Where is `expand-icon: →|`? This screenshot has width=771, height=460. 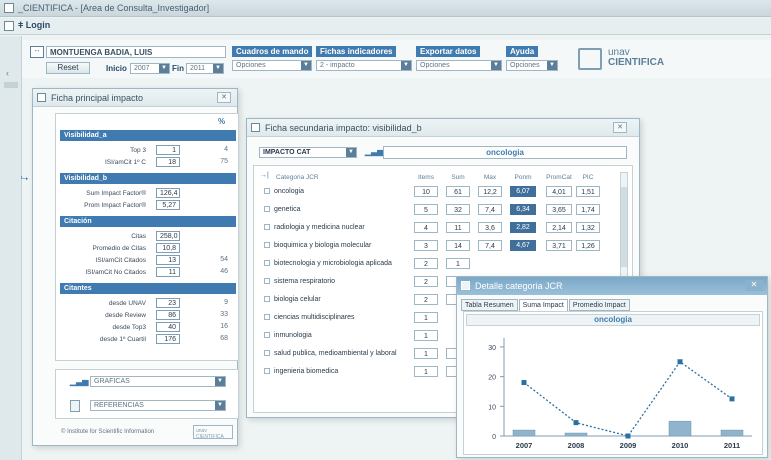
expand-icon: →| is located at coordinates (264, 175).